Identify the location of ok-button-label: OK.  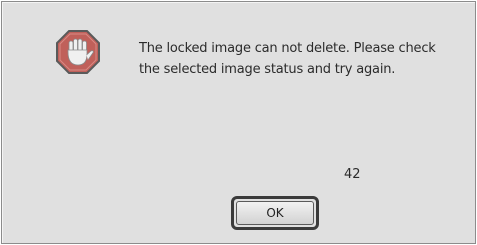
(275, 213).